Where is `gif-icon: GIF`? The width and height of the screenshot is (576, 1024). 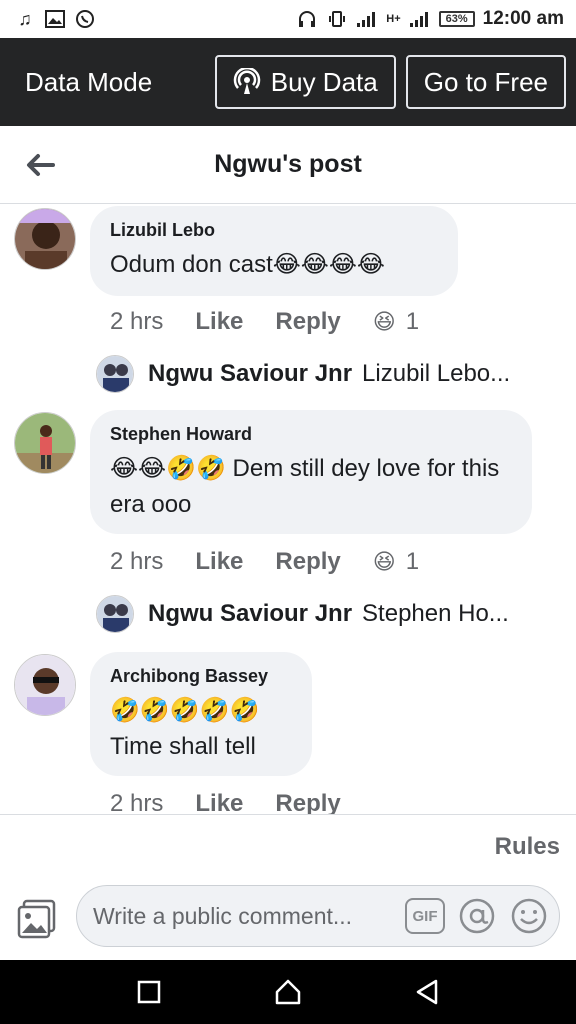 gif-icon: GIF is located at coordinates (425, 916).